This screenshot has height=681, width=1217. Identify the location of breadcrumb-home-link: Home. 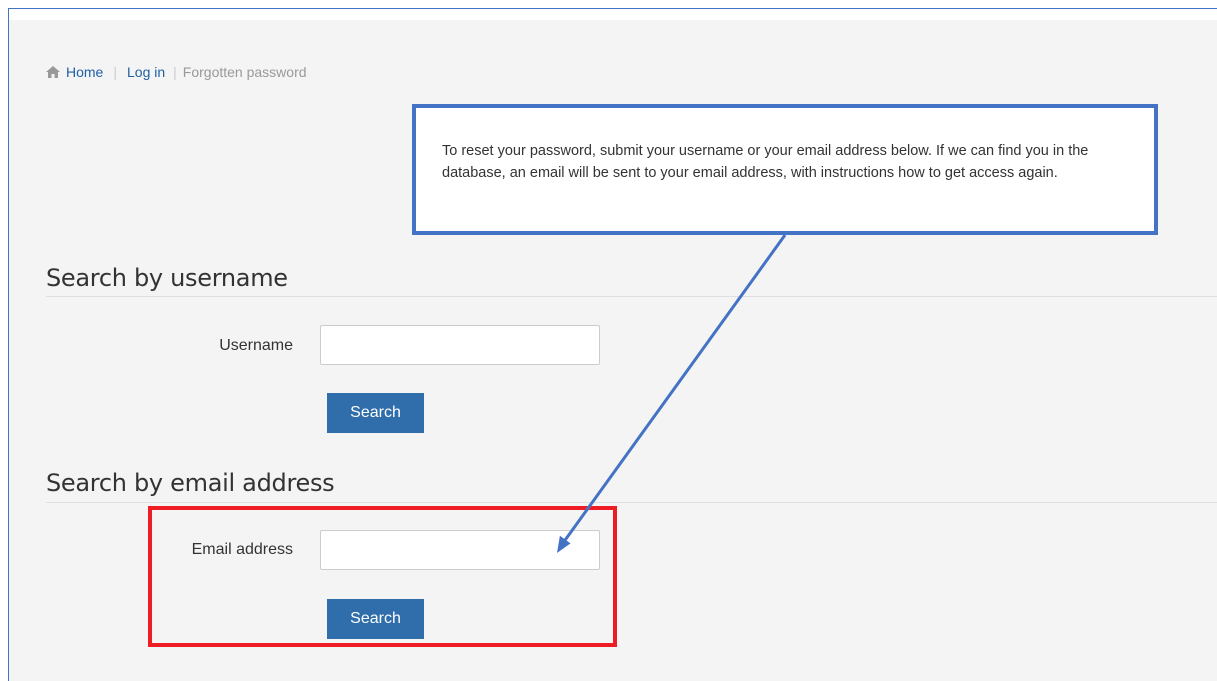
(84, 72).